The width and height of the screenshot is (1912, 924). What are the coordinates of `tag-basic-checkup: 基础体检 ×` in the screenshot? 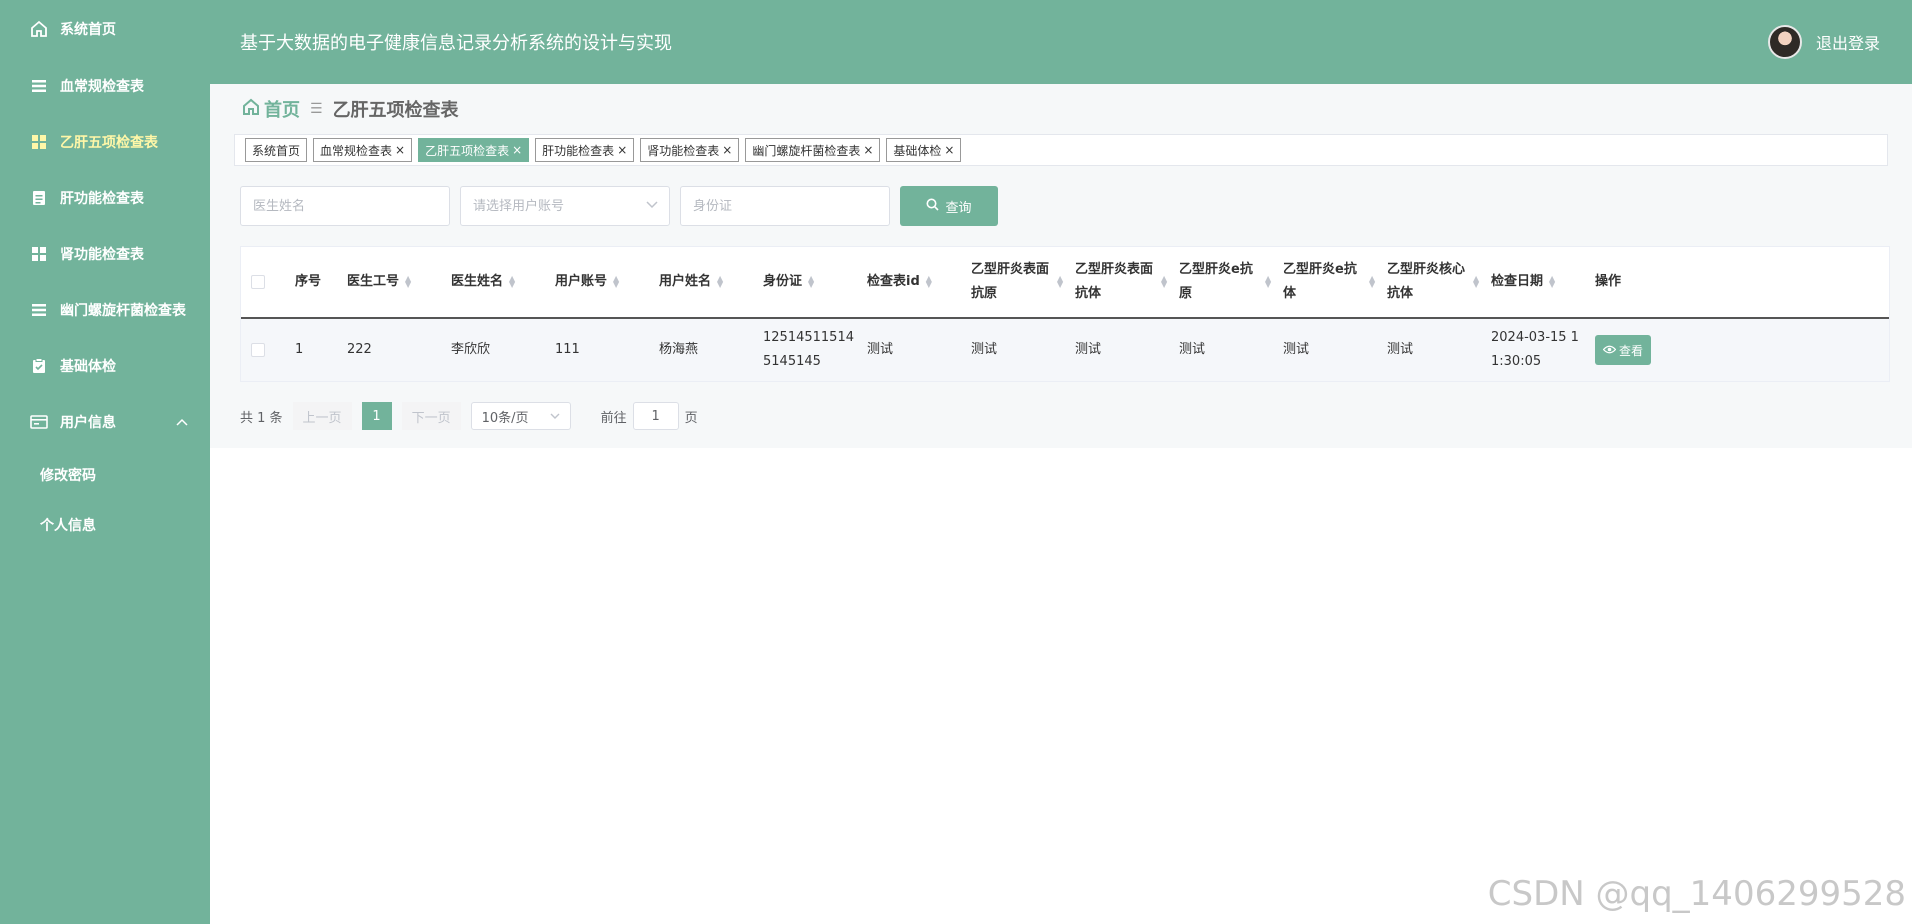 It's located at (924, 150).